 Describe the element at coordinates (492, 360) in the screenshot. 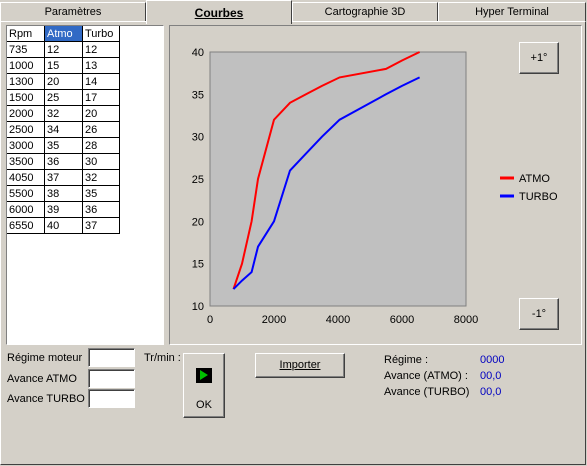

I see `regime-readout-value: 0000` at that location.